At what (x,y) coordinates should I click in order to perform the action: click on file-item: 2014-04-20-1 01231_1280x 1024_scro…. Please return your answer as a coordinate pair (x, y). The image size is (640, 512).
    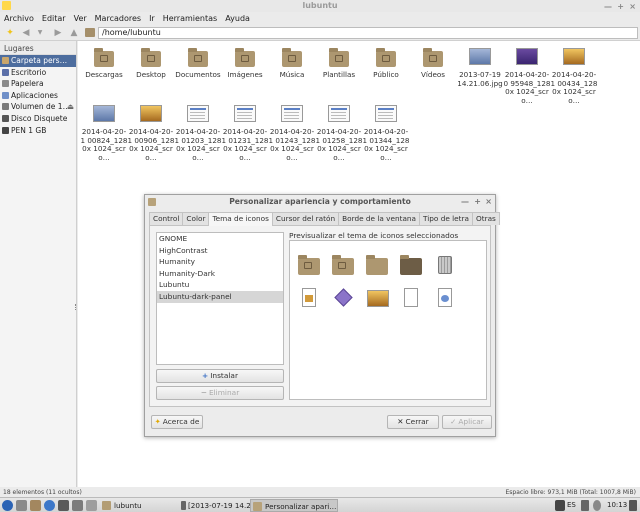
    Looking at the image, I should click on (245, 132).